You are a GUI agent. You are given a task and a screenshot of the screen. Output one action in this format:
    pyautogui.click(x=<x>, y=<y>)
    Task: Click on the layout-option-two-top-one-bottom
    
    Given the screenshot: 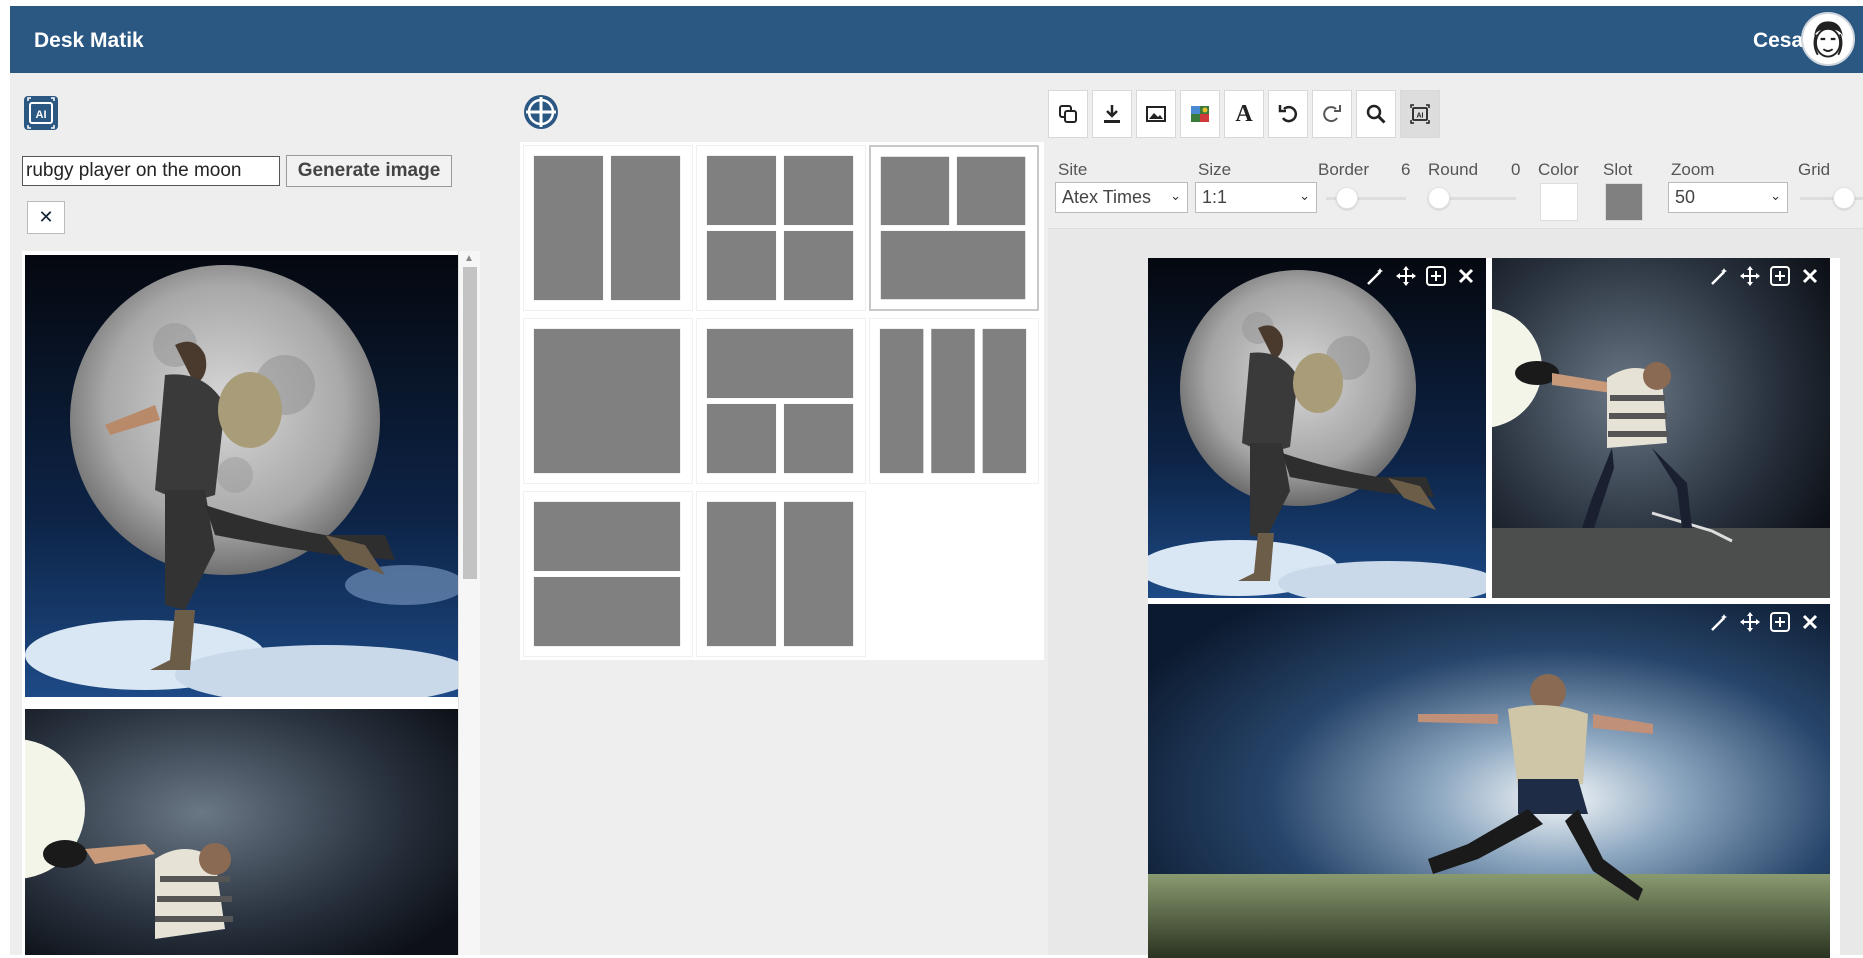 What is the action you would take?
    pyautogui.click(x=954, y=228)
    